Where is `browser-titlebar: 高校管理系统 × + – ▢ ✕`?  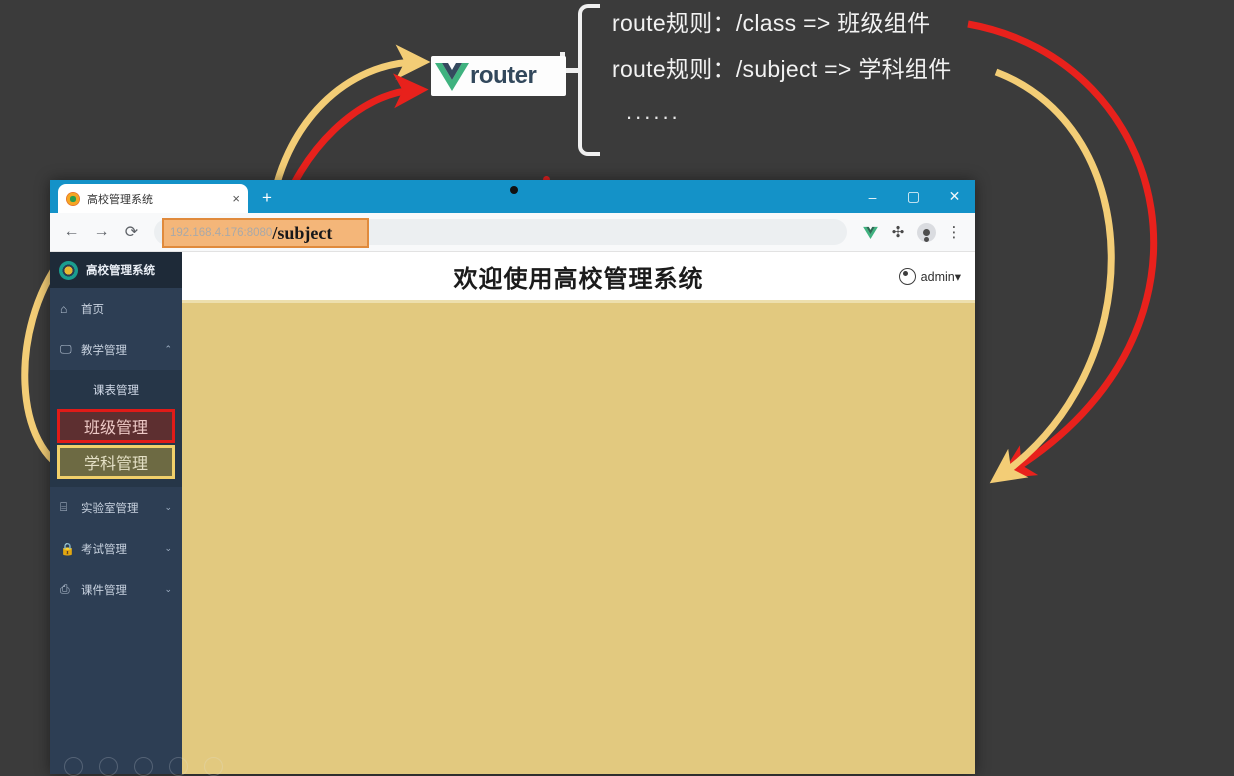
browser-titlebar: 高校管理系统 × + – ▢ ✕ is located at coordinates (512, 196).